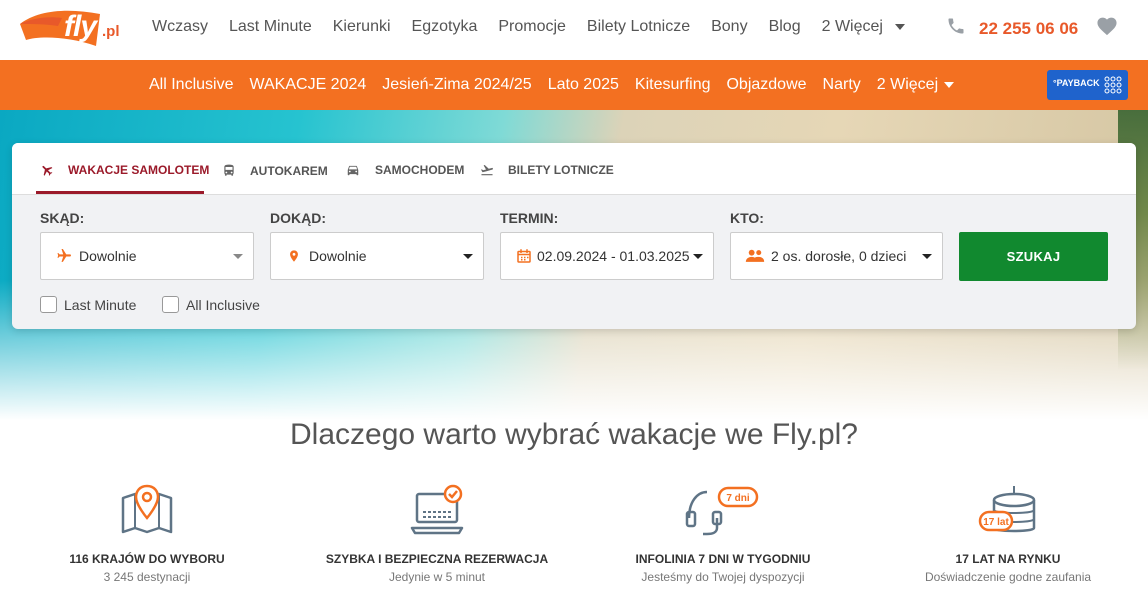 This screenshot has height=592, width=1148. What do you see at coordinates (298, 218) in the screenshot?
I see `to-label: DOKĄD:` at bounding box center [298, 218].